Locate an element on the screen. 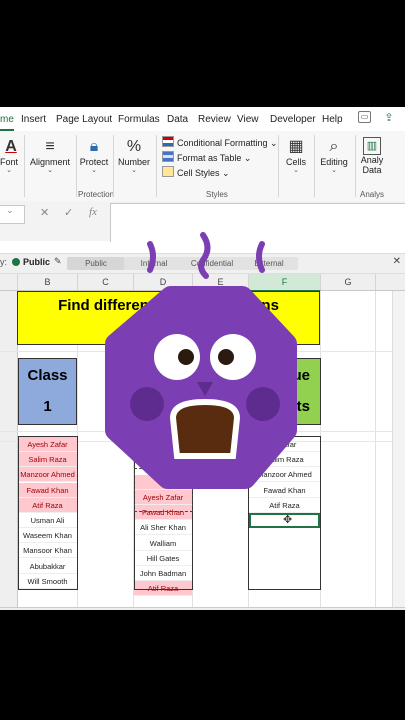 The height and width of the screenshot is (720, 405). styles-group-label: Styles is located at coordinates (217, 194).